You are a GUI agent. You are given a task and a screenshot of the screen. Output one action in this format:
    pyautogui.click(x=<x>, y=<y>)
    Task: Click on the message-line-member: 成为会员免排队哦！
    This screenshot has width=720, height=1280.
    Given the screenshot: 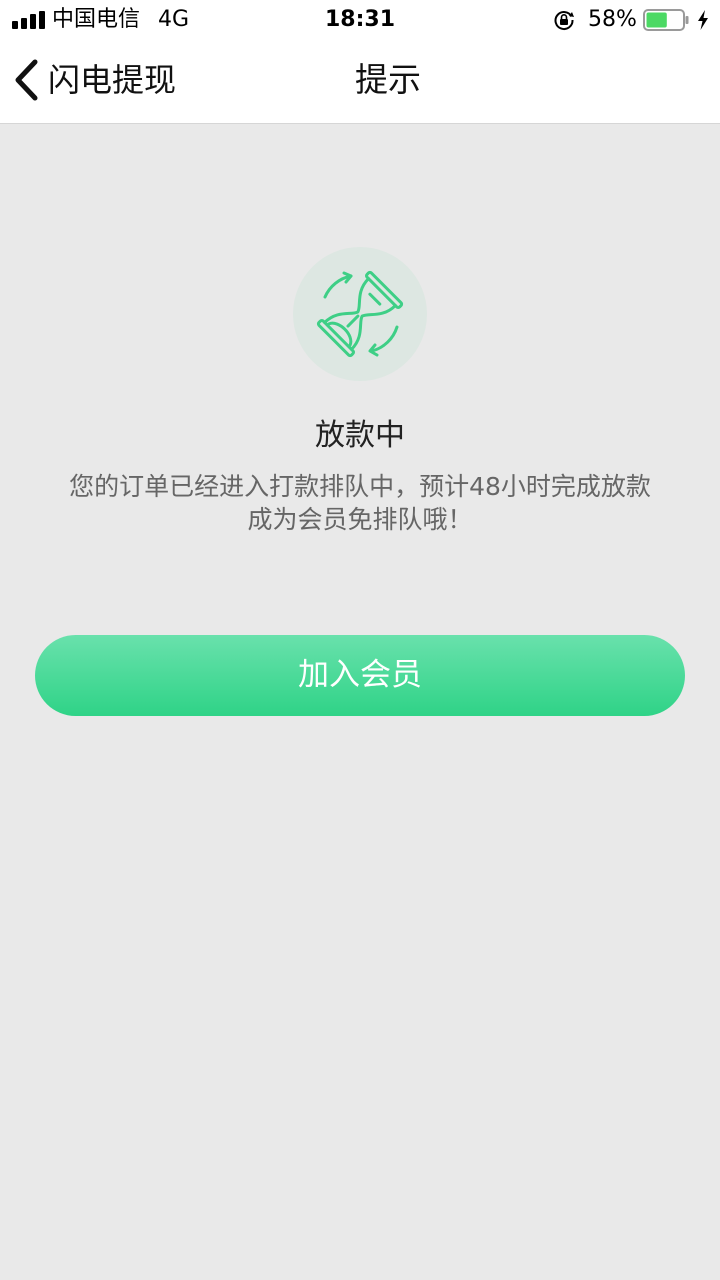 What is the action you would take?
    pyautogui.click(x=360, y=519)
    